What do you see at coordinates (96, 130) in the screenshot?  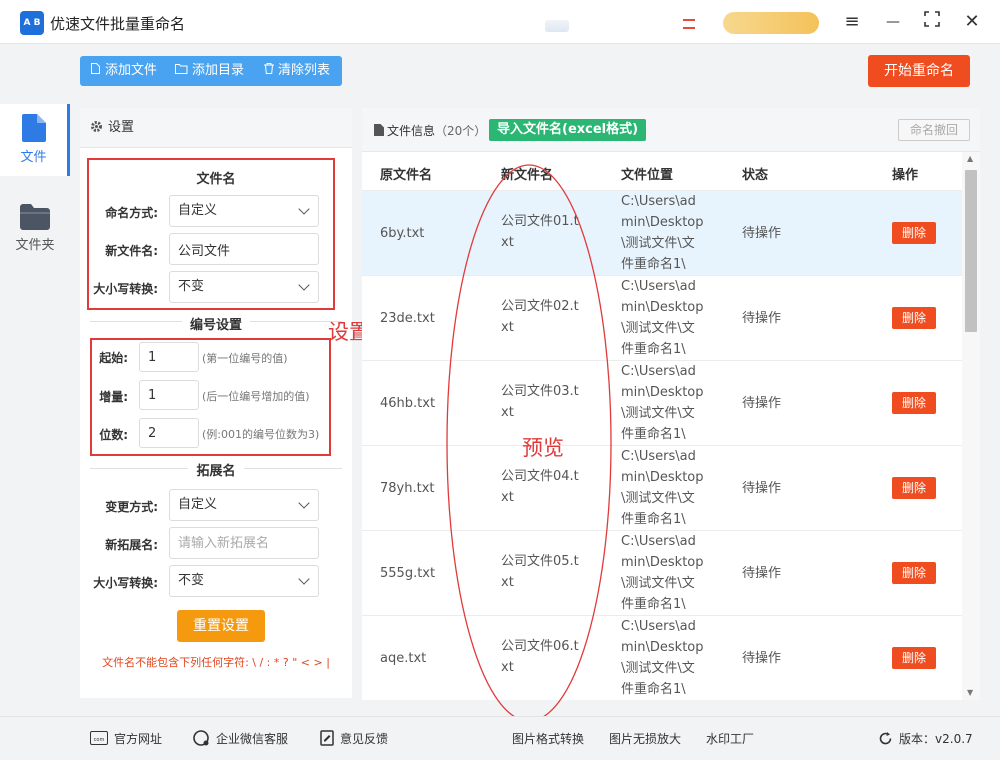 I see `gear-icon` at bounding box center [96, 130].